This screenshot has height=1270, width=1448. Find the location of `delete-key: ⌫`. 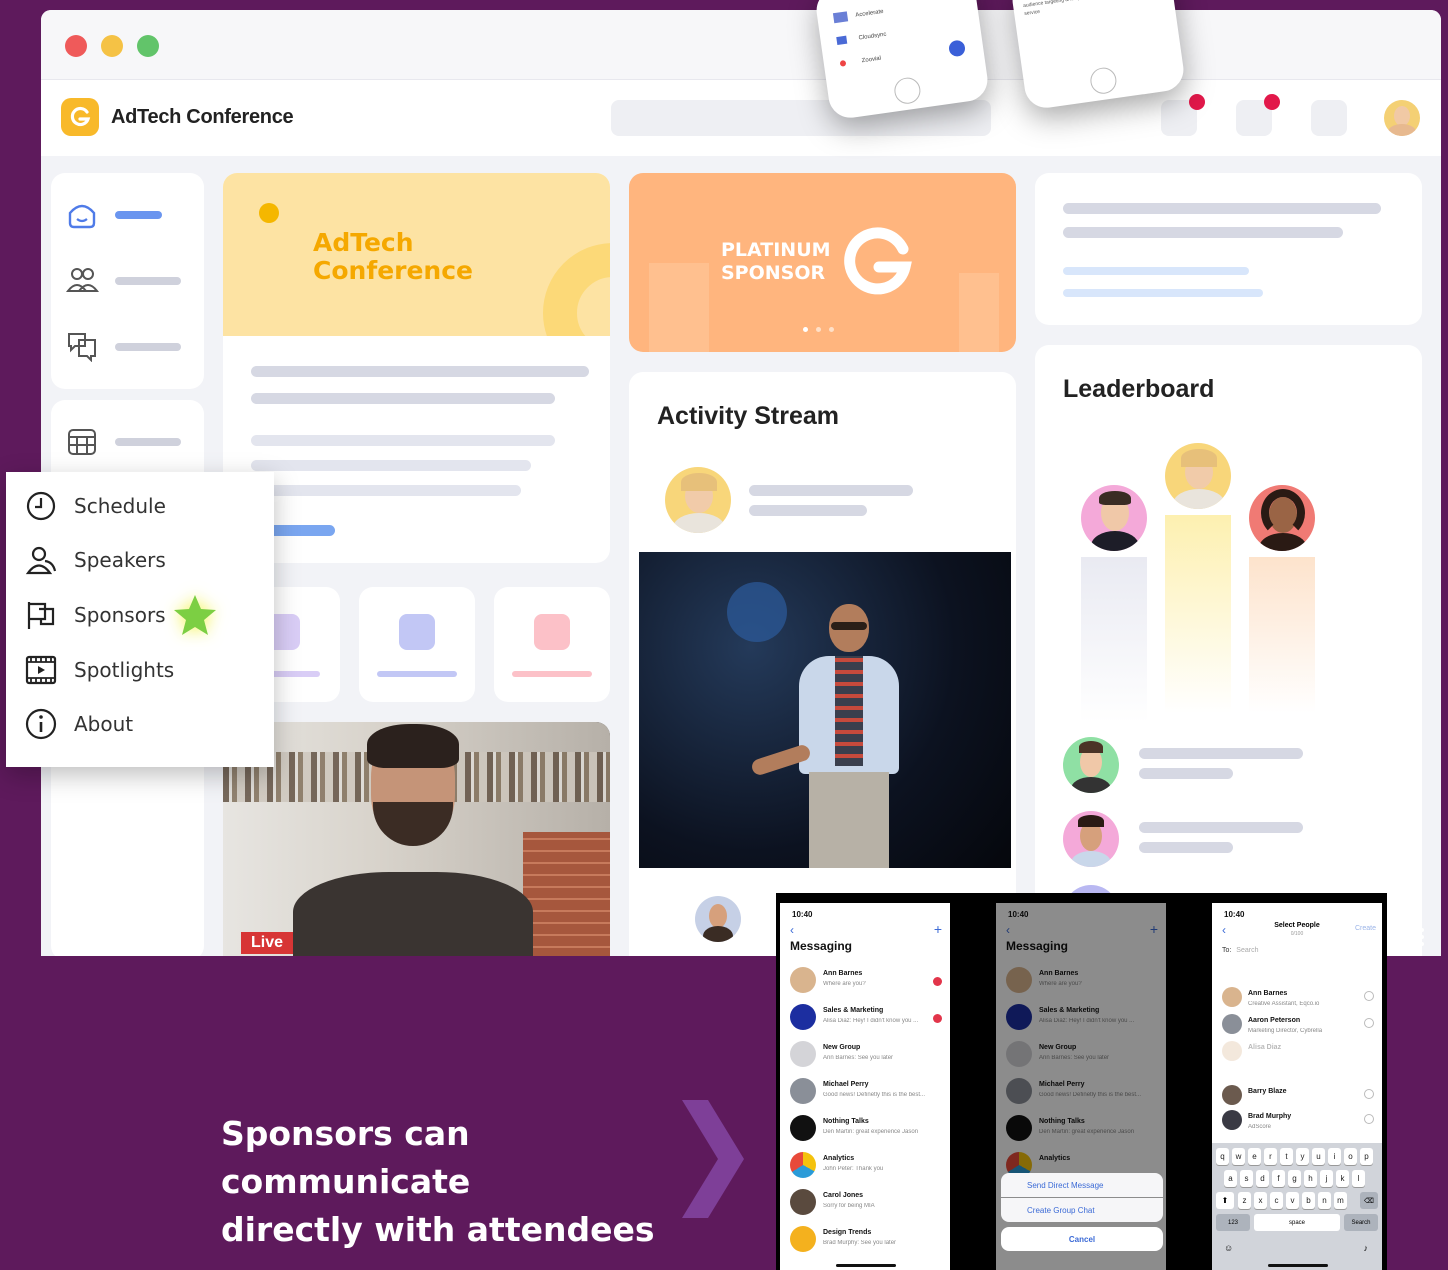

delete-key: ⌫ is located at coordinates (1369, 1200).